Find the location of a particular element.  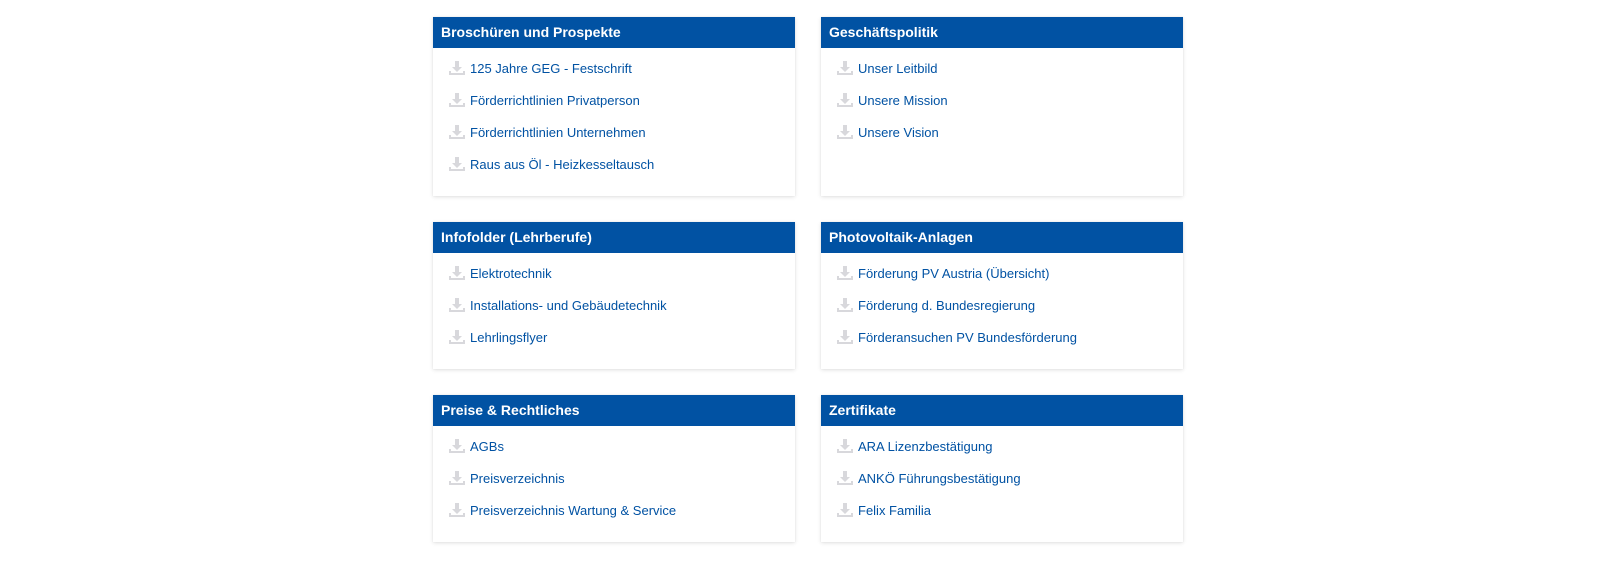

card-title: Zertifikate is located at coordinates (1002, 410).